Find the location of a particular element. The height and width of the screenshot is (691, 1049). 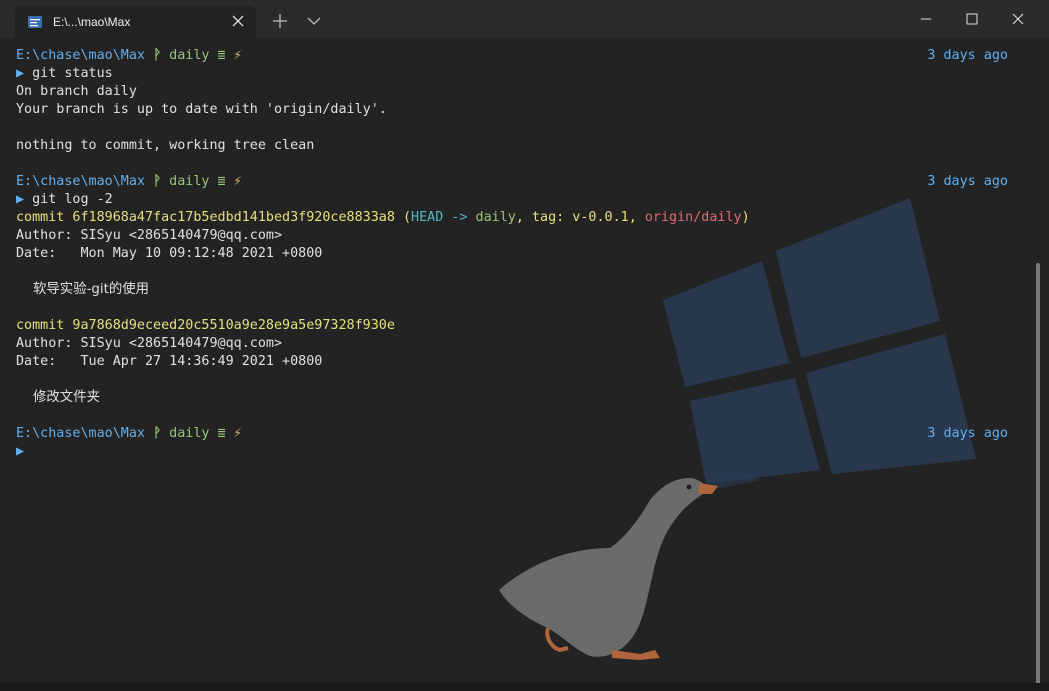

tab-terminal: E:\...\mao\Max is located at coordinates (135, 22).